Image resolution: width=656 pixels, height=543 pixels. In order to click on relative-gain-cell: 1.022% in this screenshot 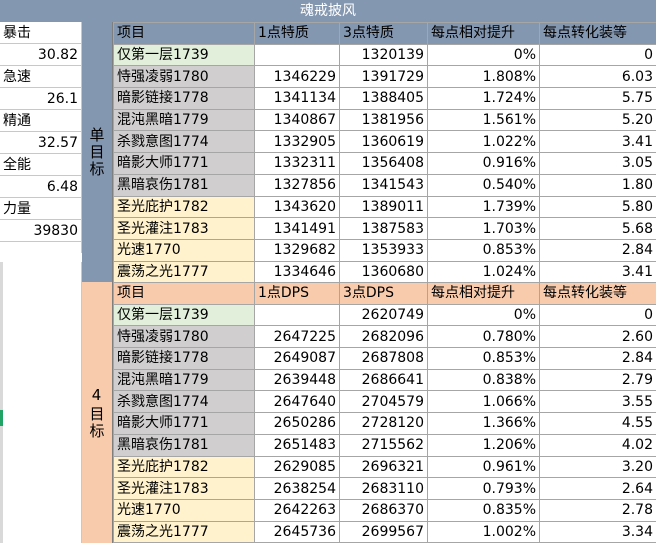, I will do `click(483, 142)`.